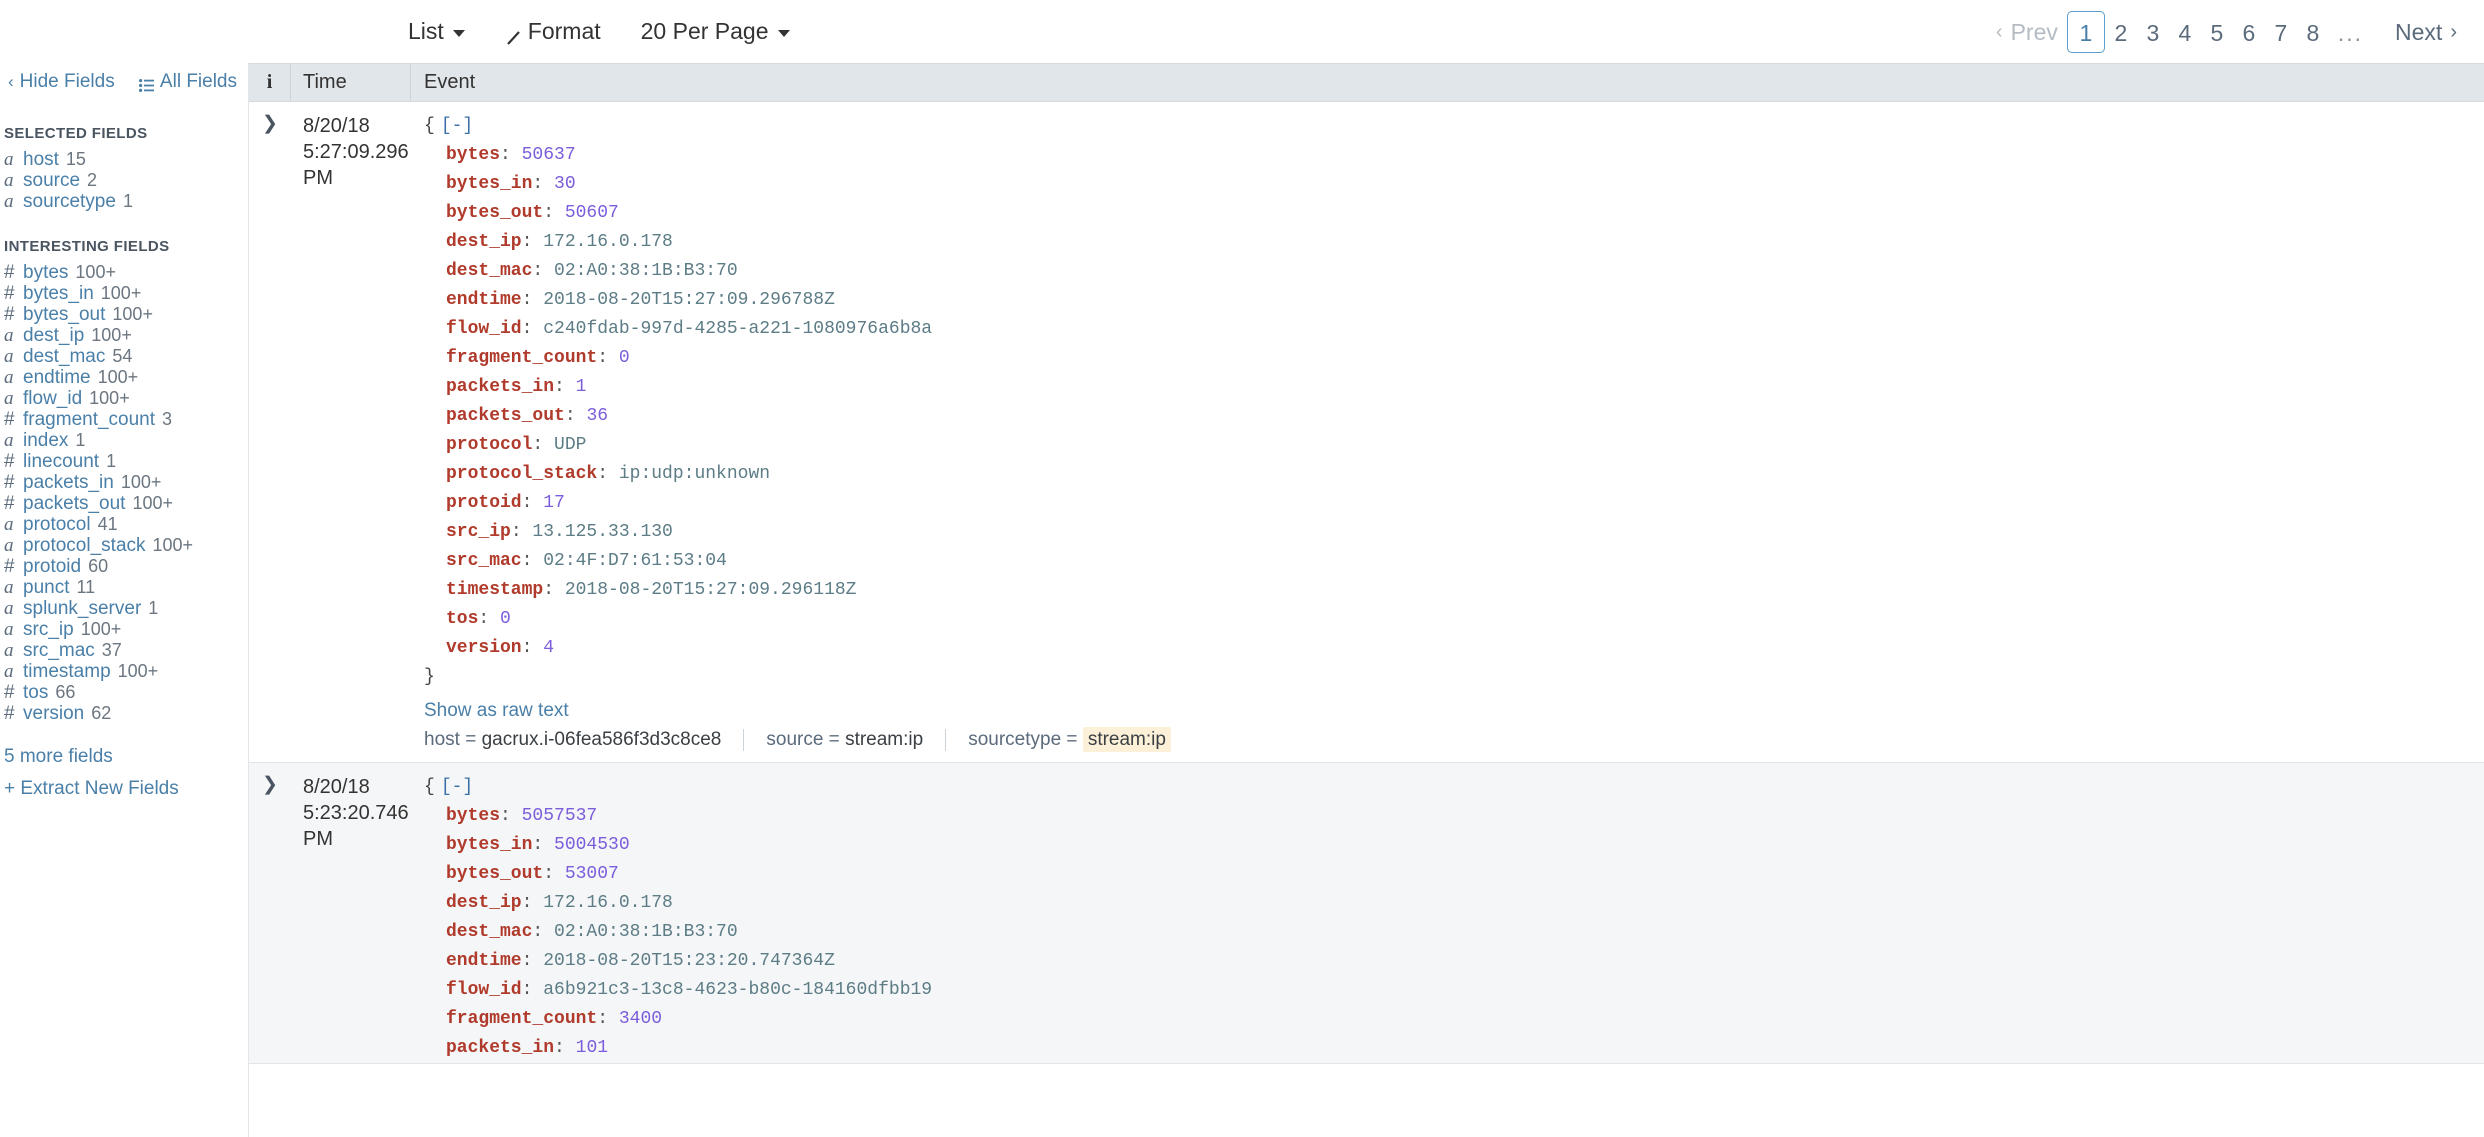  Describe the element at coordinates (689, 300) in the screenshot. I see `json-field-value: 2018-08-20T15:27:09.296788Z` at that location.